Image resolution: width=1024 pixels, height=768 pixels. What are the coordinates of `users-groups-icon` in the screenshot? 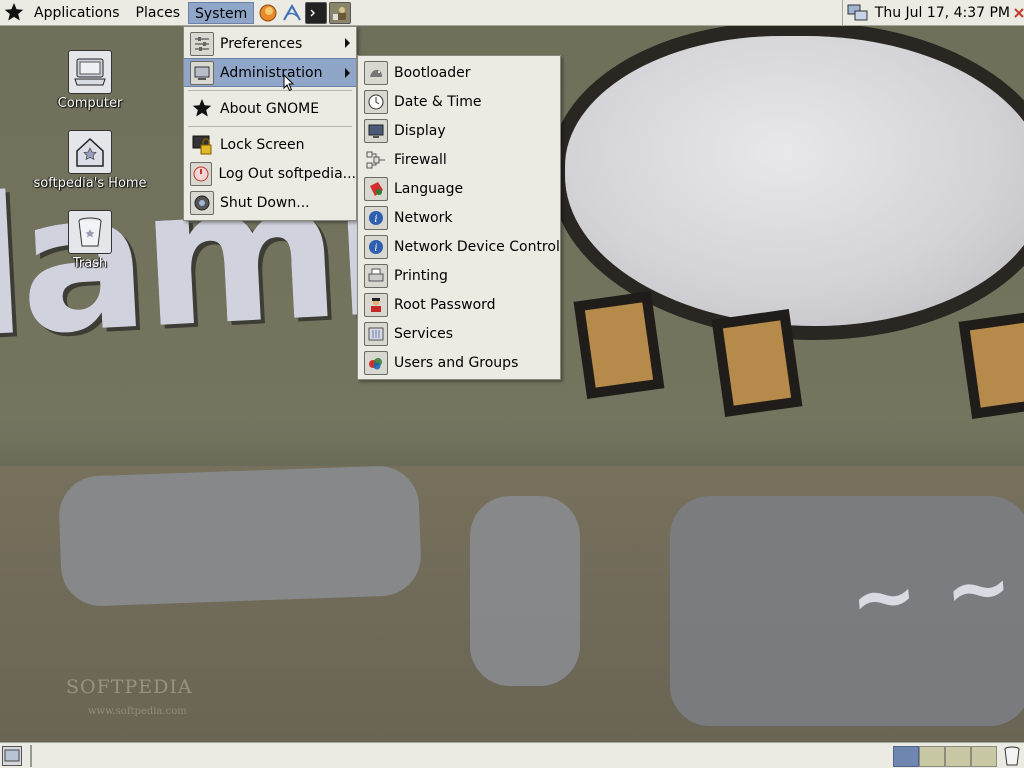 It's located at (376, 362).